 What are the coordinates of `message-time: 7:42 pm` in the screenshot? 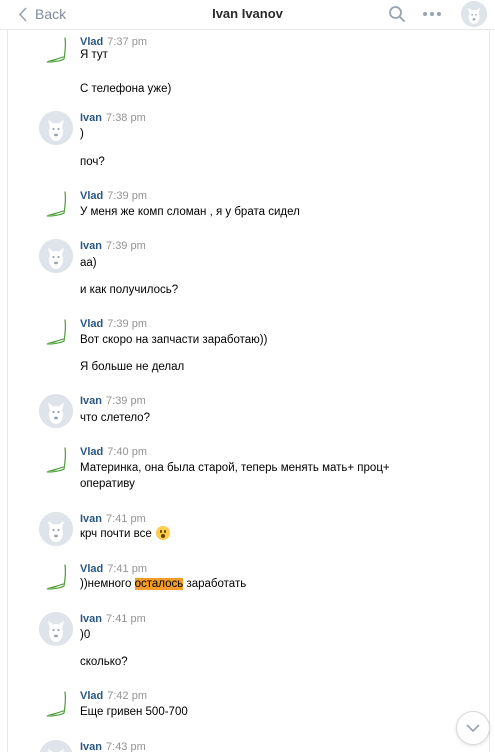 It's located at (127, 696).